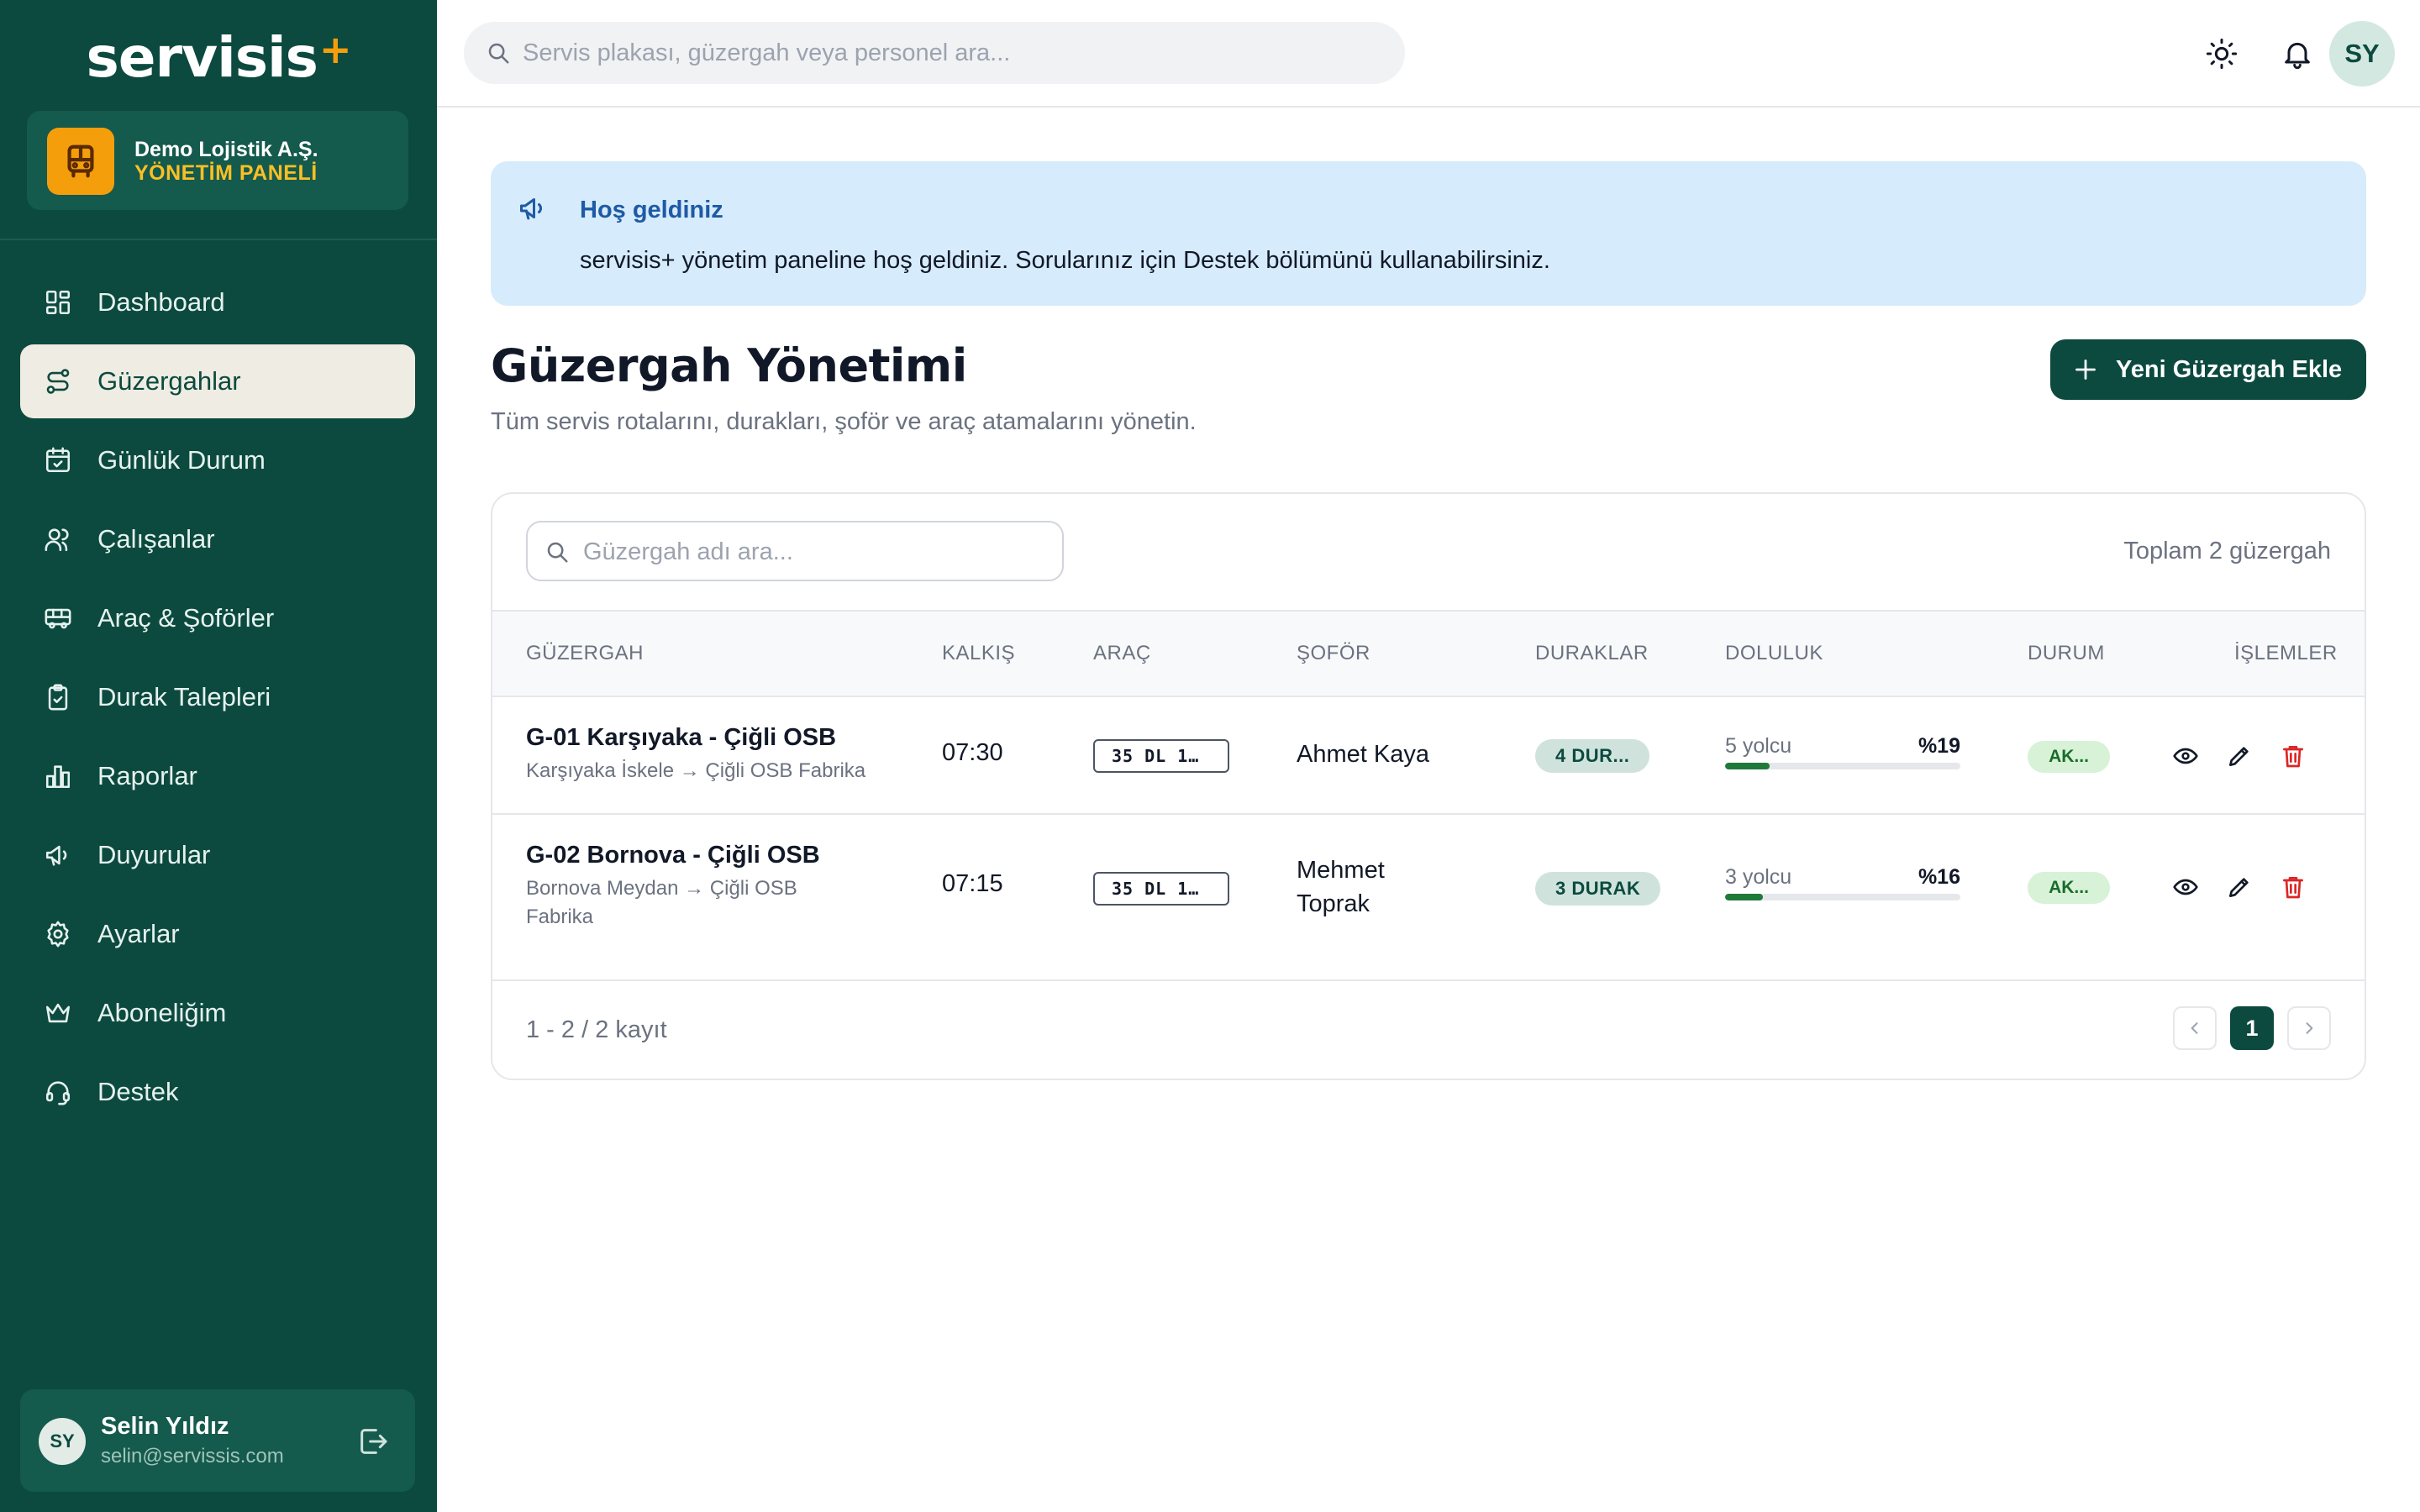  I want to click on banner-title: Hoş geldiniz, so click(651, 210).